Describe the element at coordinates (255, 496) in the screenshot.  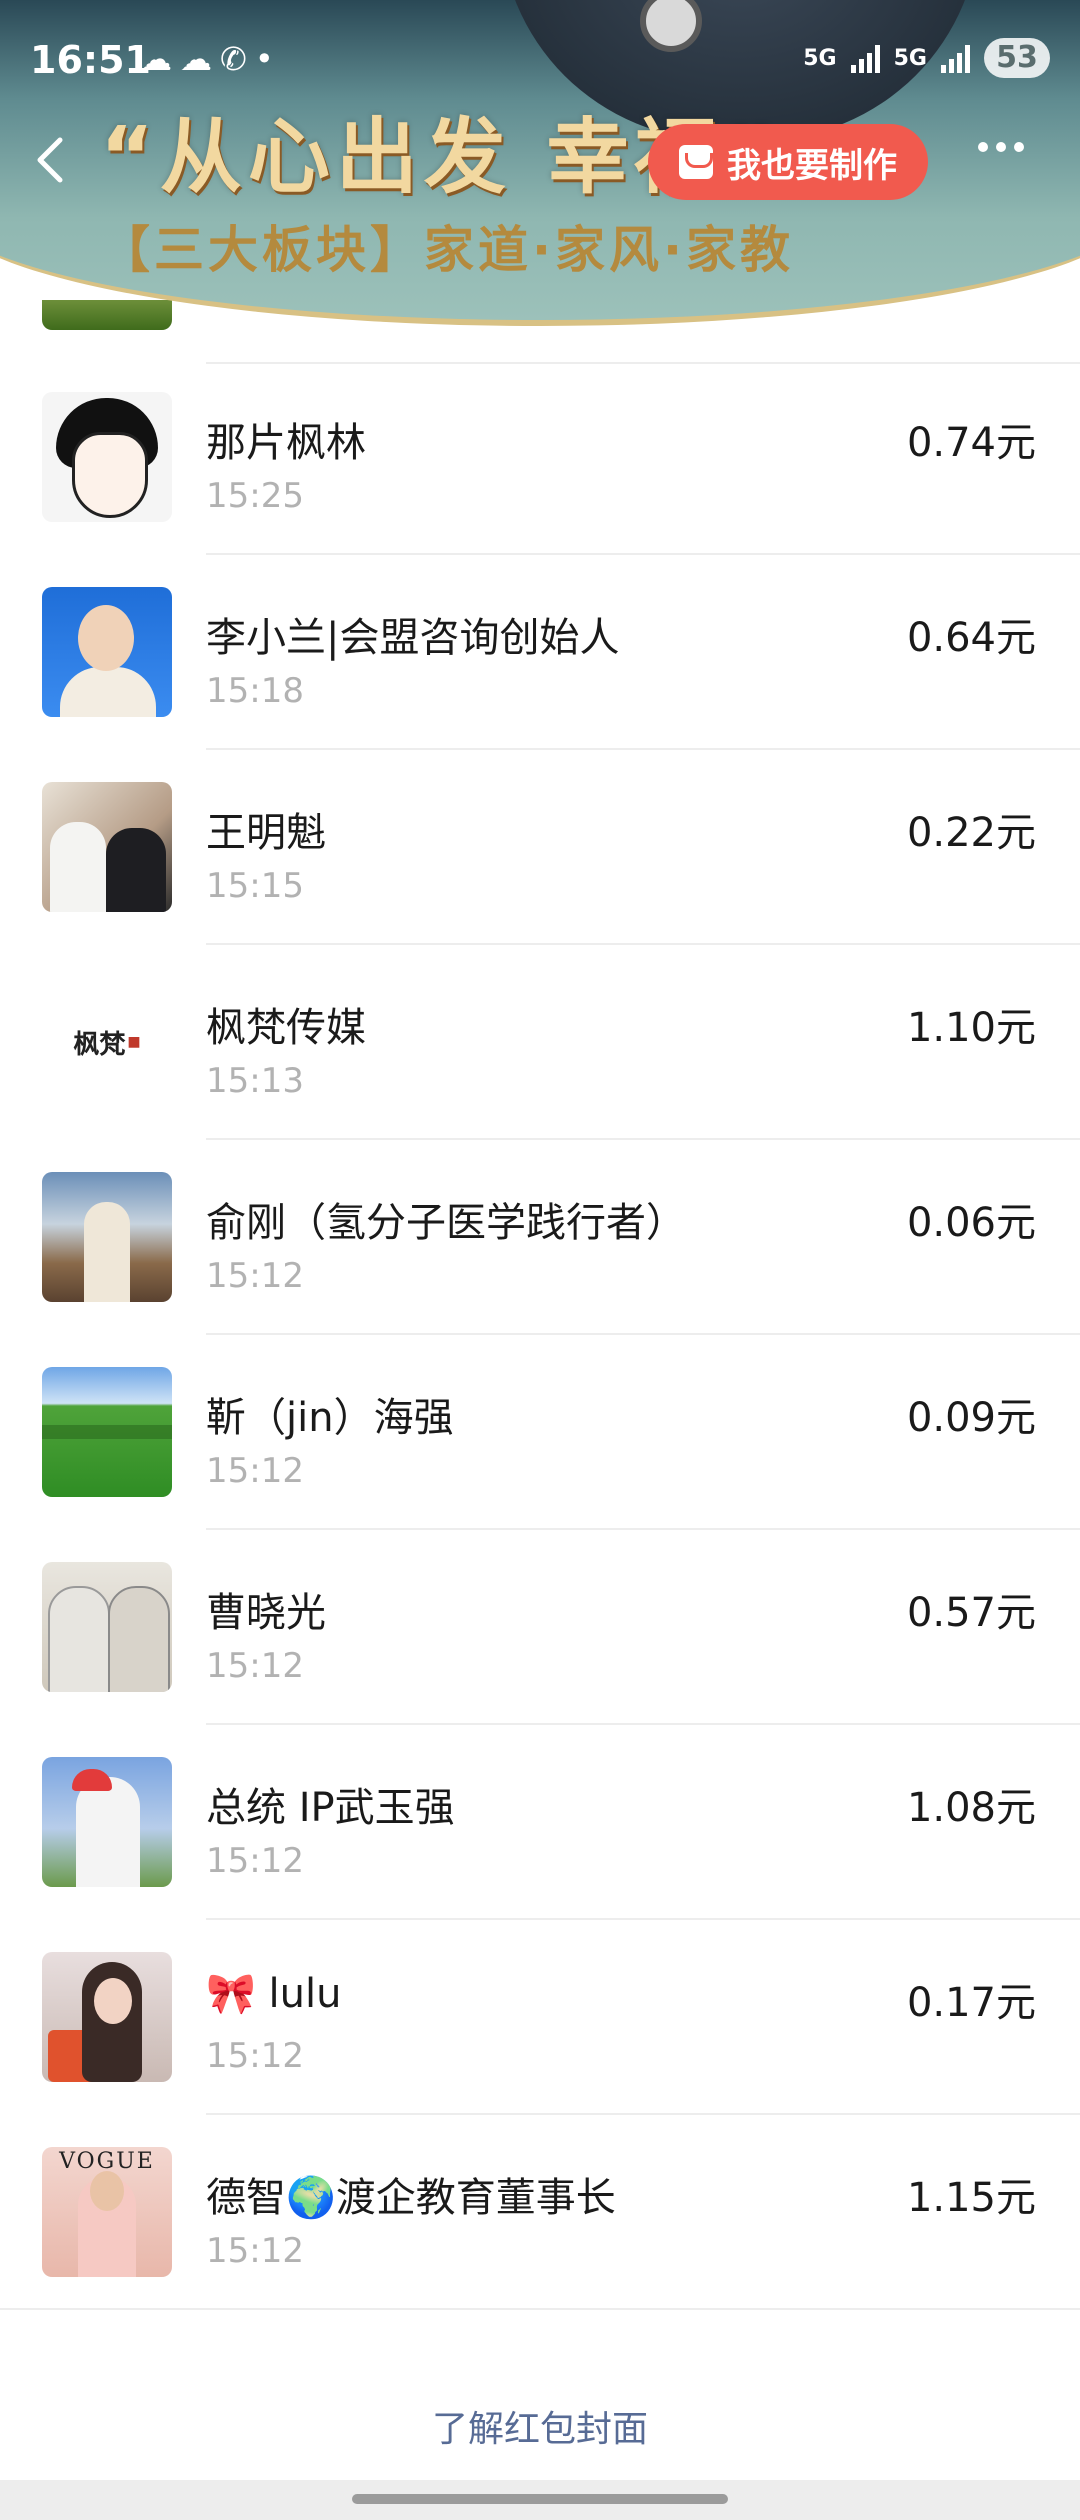
I see `claim-time: 15:25` at that location.